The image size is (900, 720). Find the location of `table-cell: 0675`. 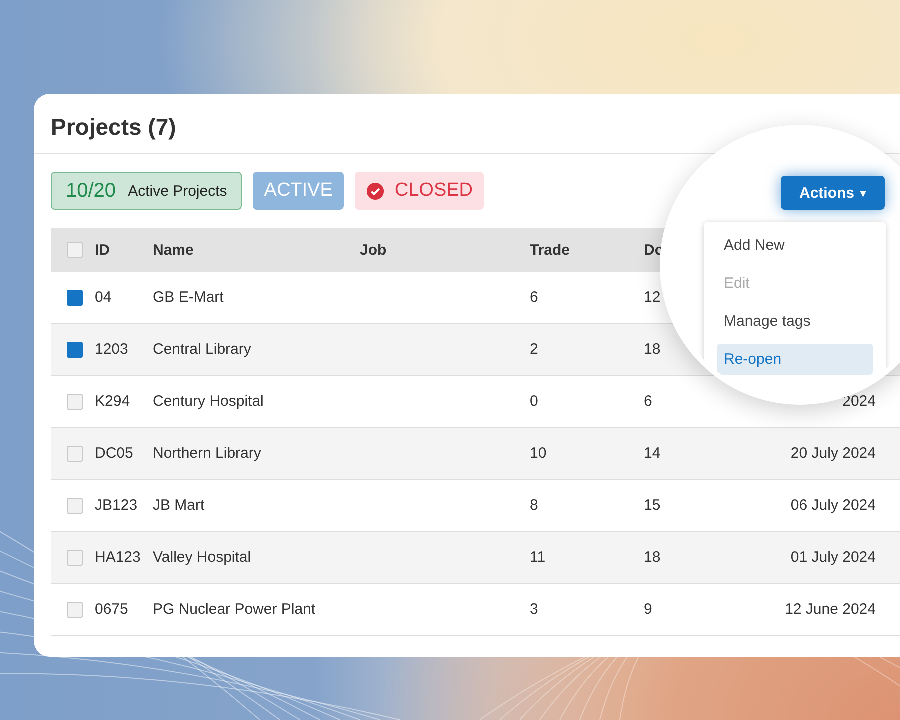

table-cell: 0675 is located at coordinates (111, 609).